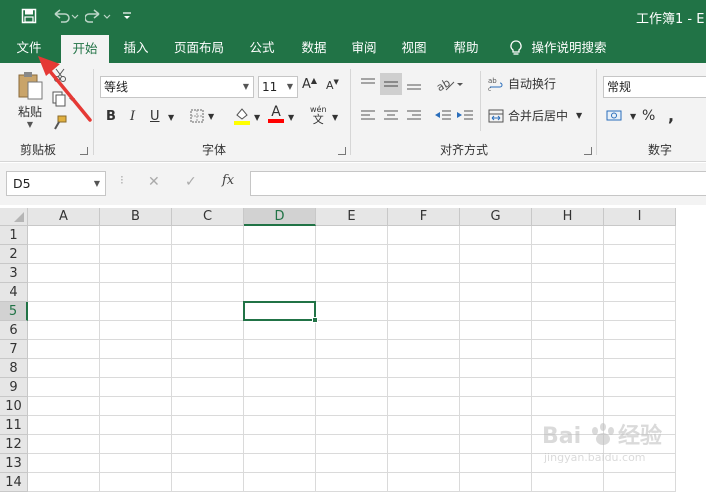 The width and height of the screenshot is (706, 494). Describe the element at coordinates (14, 387) in the screenshot. I see `row-header-9: 9` at that location.